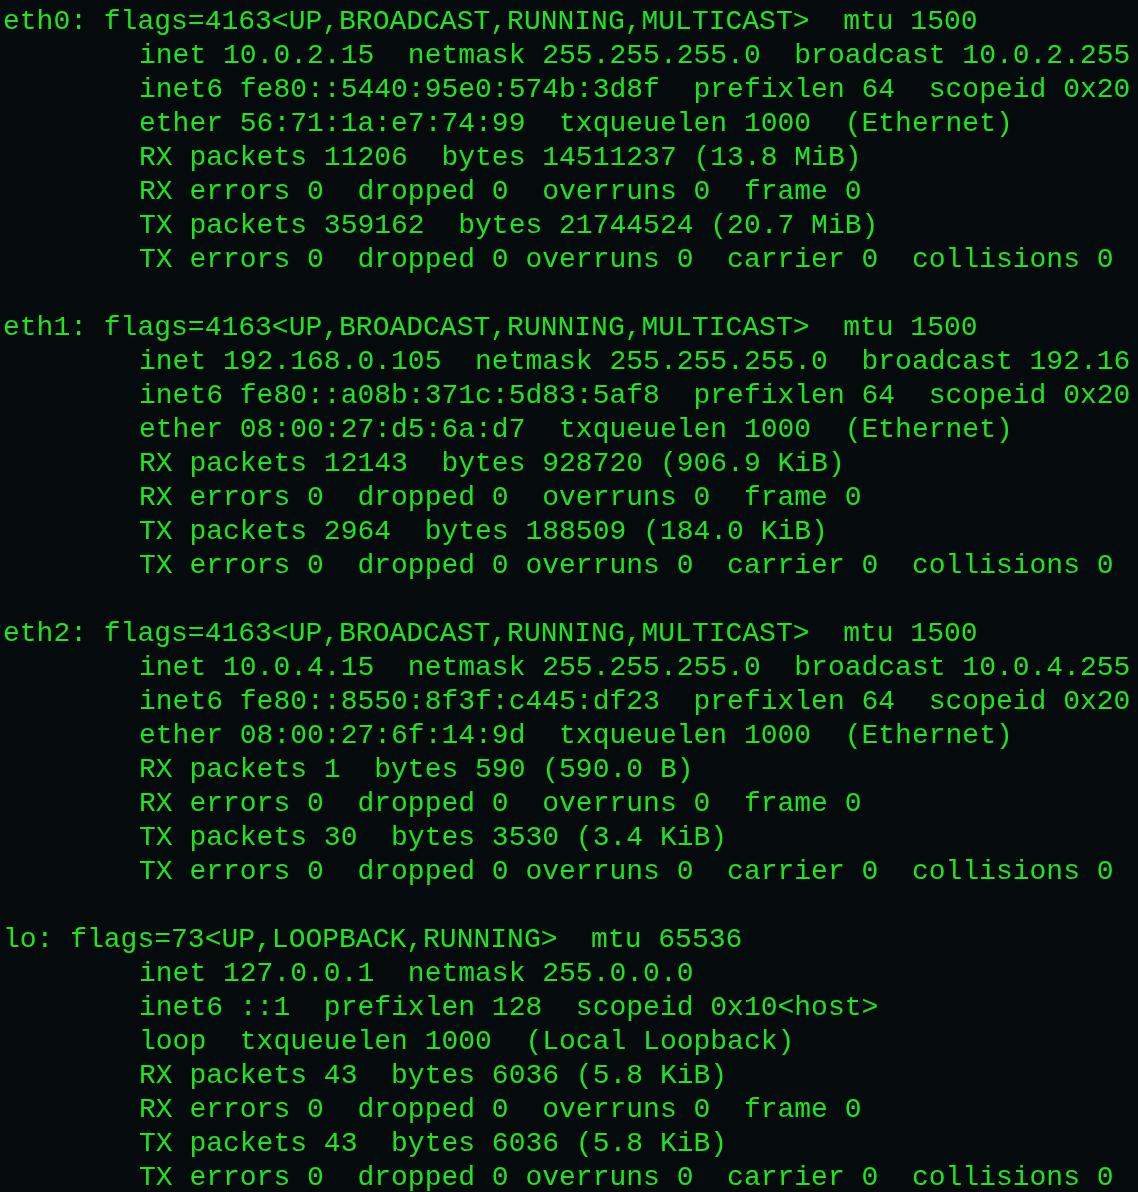 This screenshot has width=1138, height=1192. What do you see at coordinates (635, 90) in the screenshot?
I see `terminal-line: inet6 fe80::5440:95e0:574b:3d8f prefixlen 64 scopeid 0x20` at bounding box center [635, 90].